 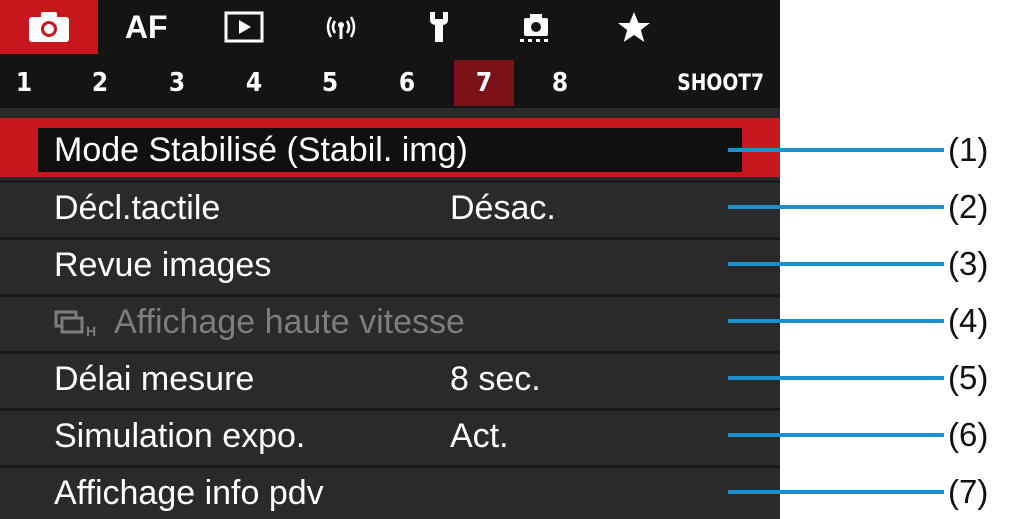 I want to click on subtab-6: 6, so click(x=407, y=83).